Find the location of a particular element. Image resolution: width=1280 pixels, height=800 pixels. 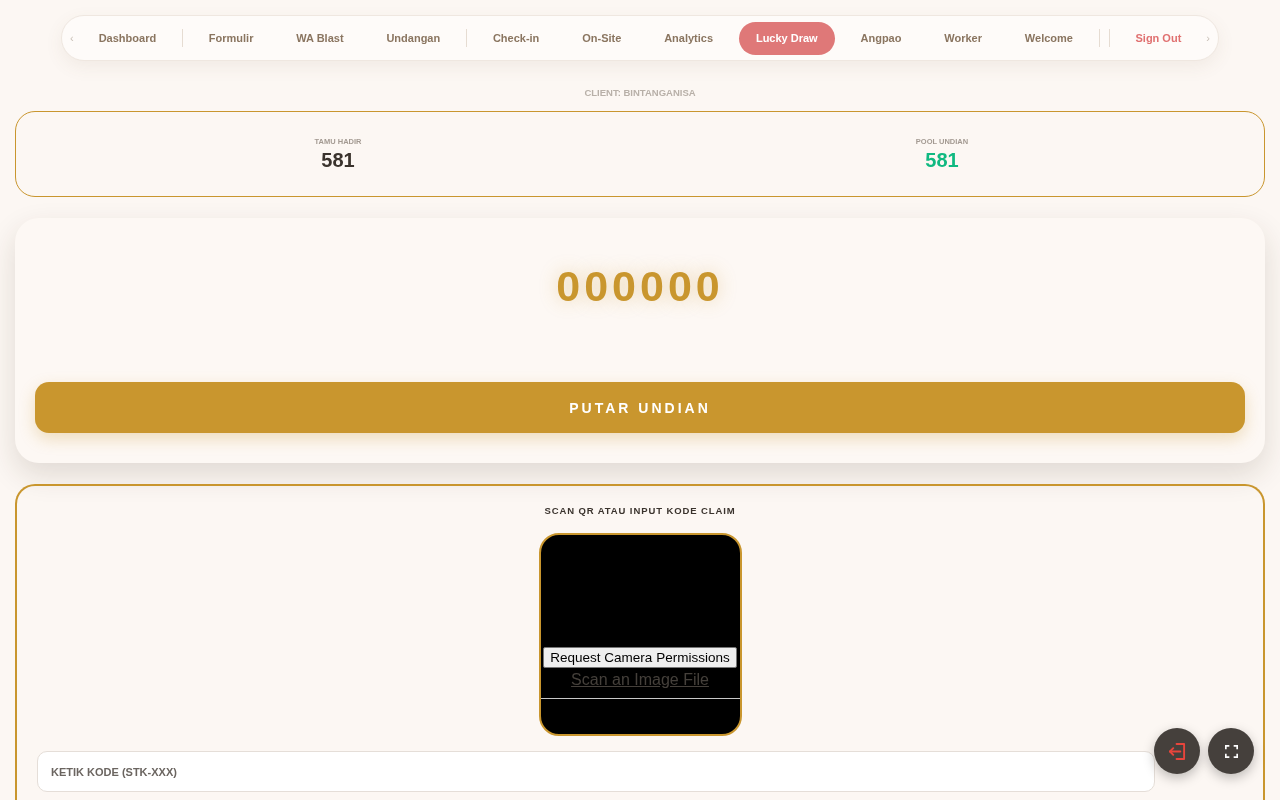

nav-tab: On-Site is located at coordinates (602, 38).